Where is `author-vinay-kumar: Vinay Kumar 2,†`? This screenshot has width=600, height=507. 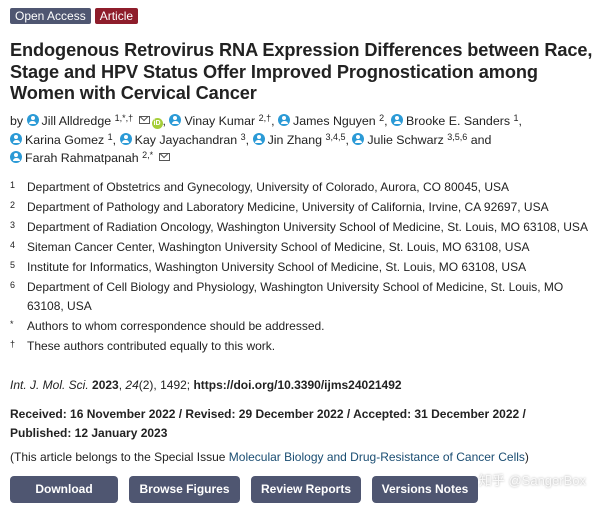 author-vinay-kumar: Vinay Kumar 2,† is located at coordinates (220, 121).